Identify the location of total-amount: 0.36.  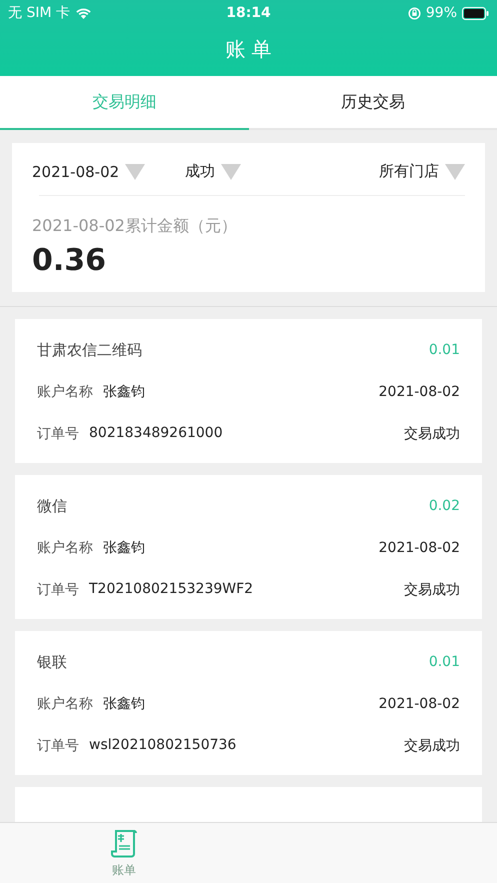
(70, 260).